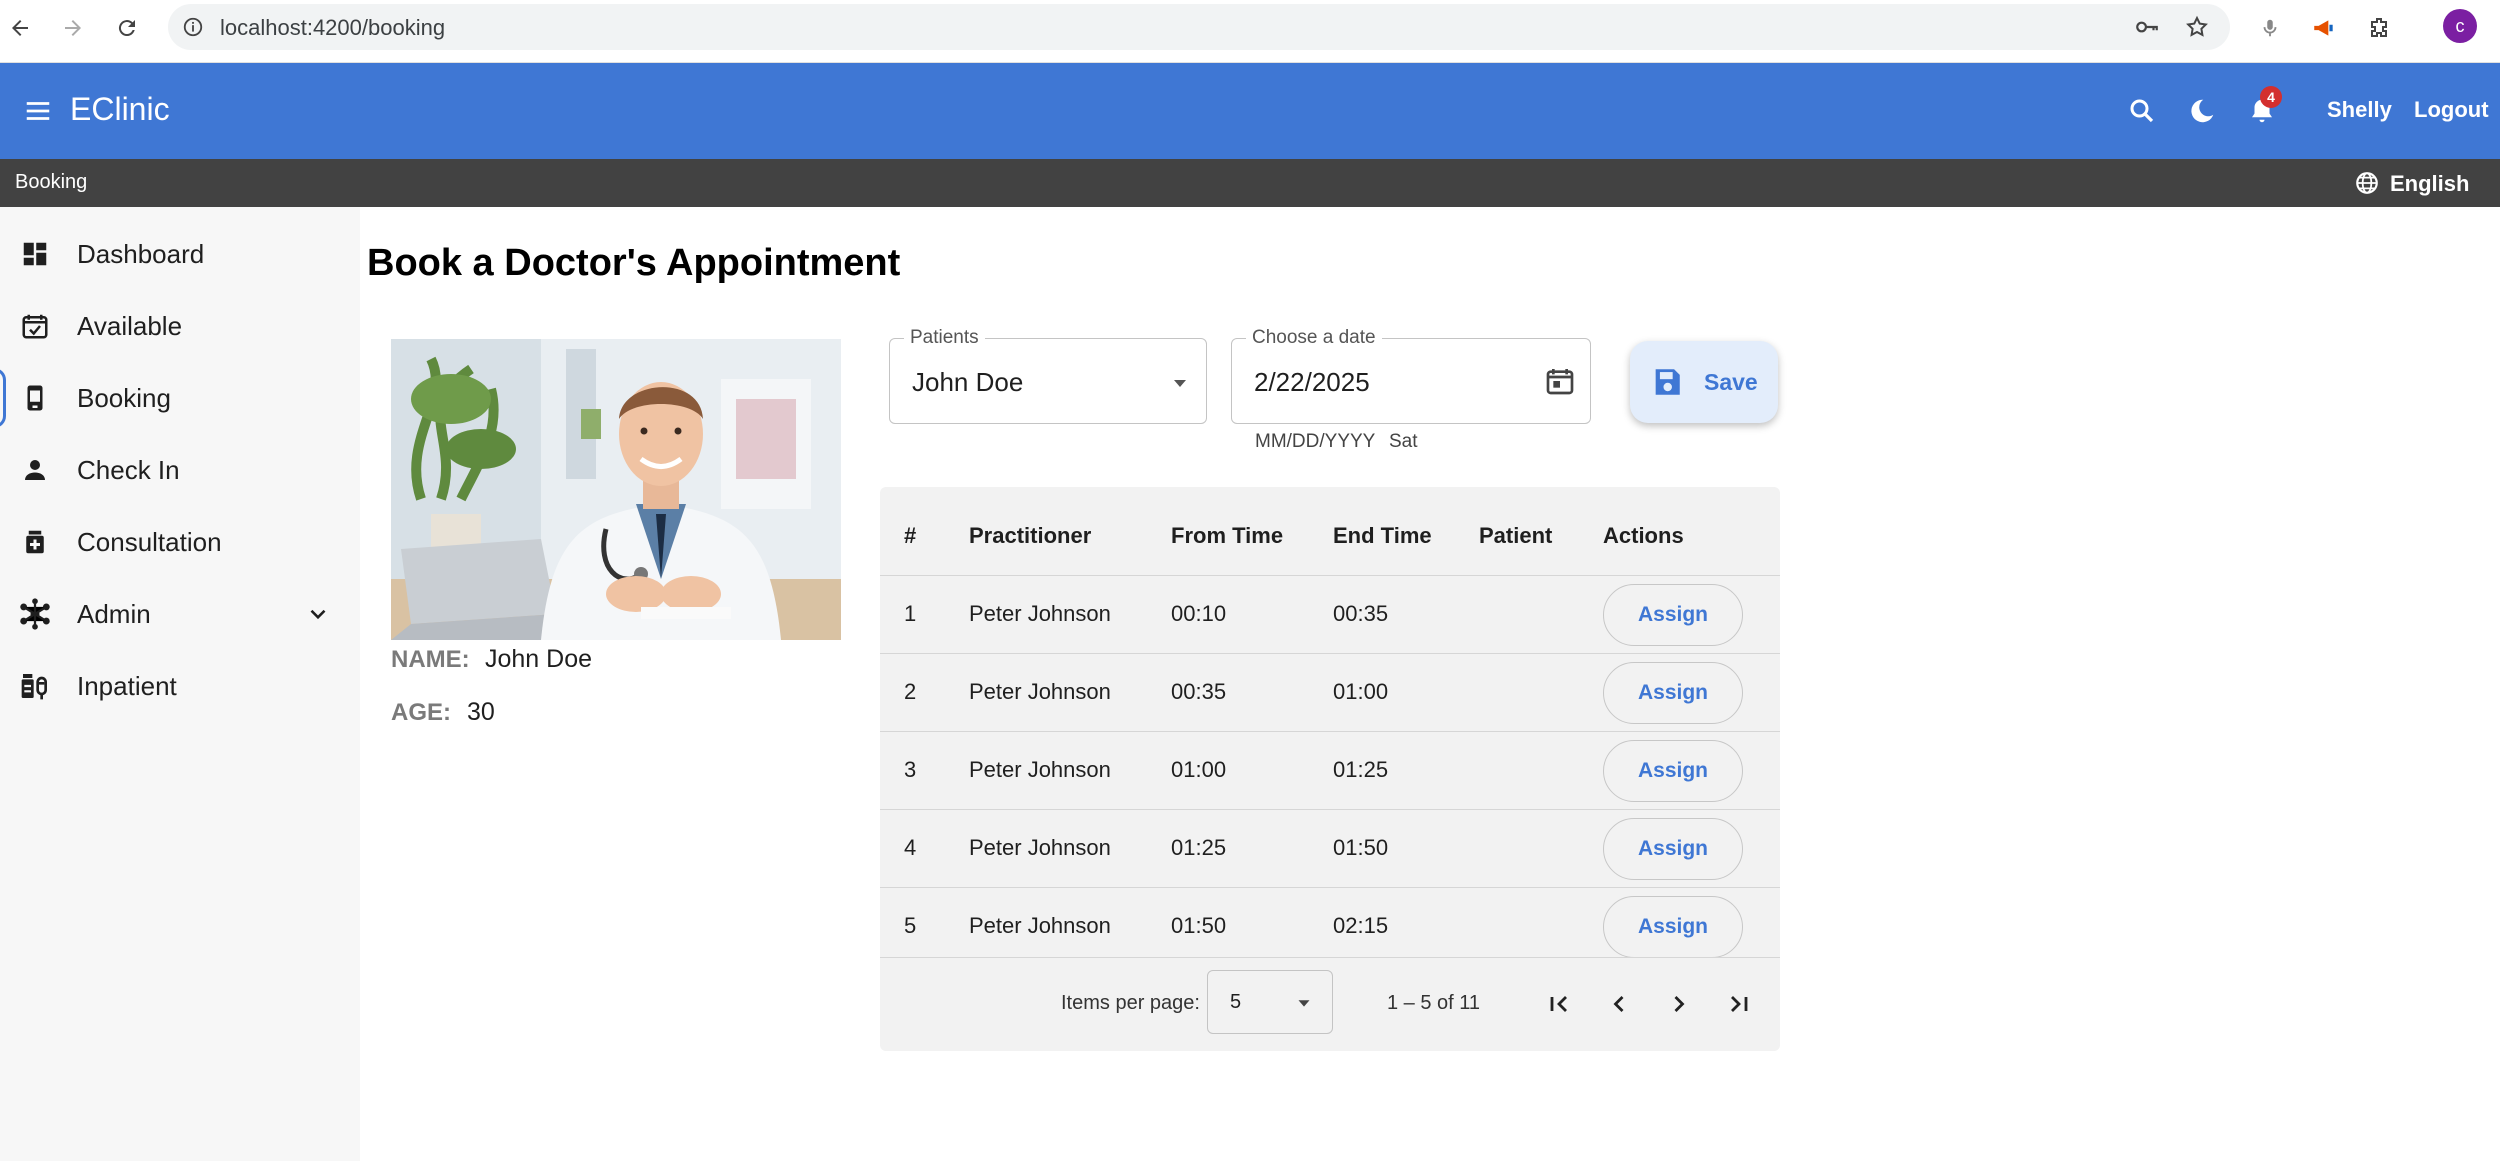  I want to click on sidebar-item-inpatient: Inpatient, so click(180, 686).